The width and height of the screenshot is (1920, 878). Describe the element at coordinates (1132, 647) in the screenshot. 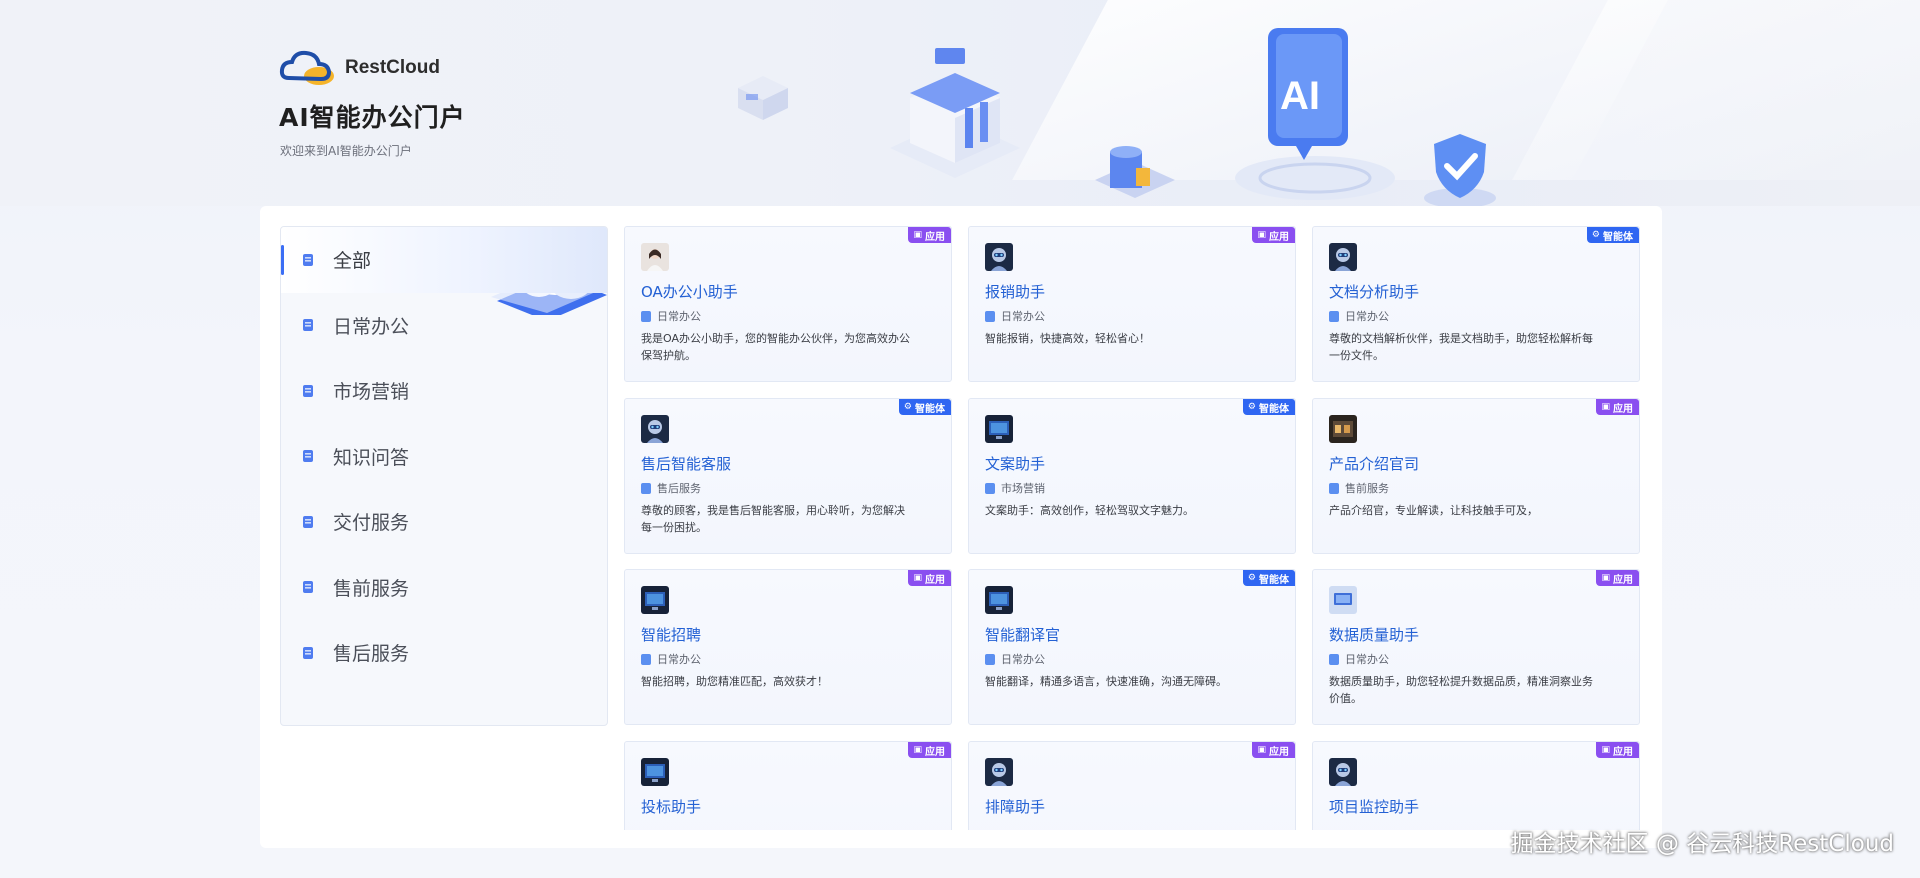

I see `assistant-card: ⚙ 智能体智能翻译官日常办公智能翻译，精通多语言，快速准确，沟通无障碍。` at that location.